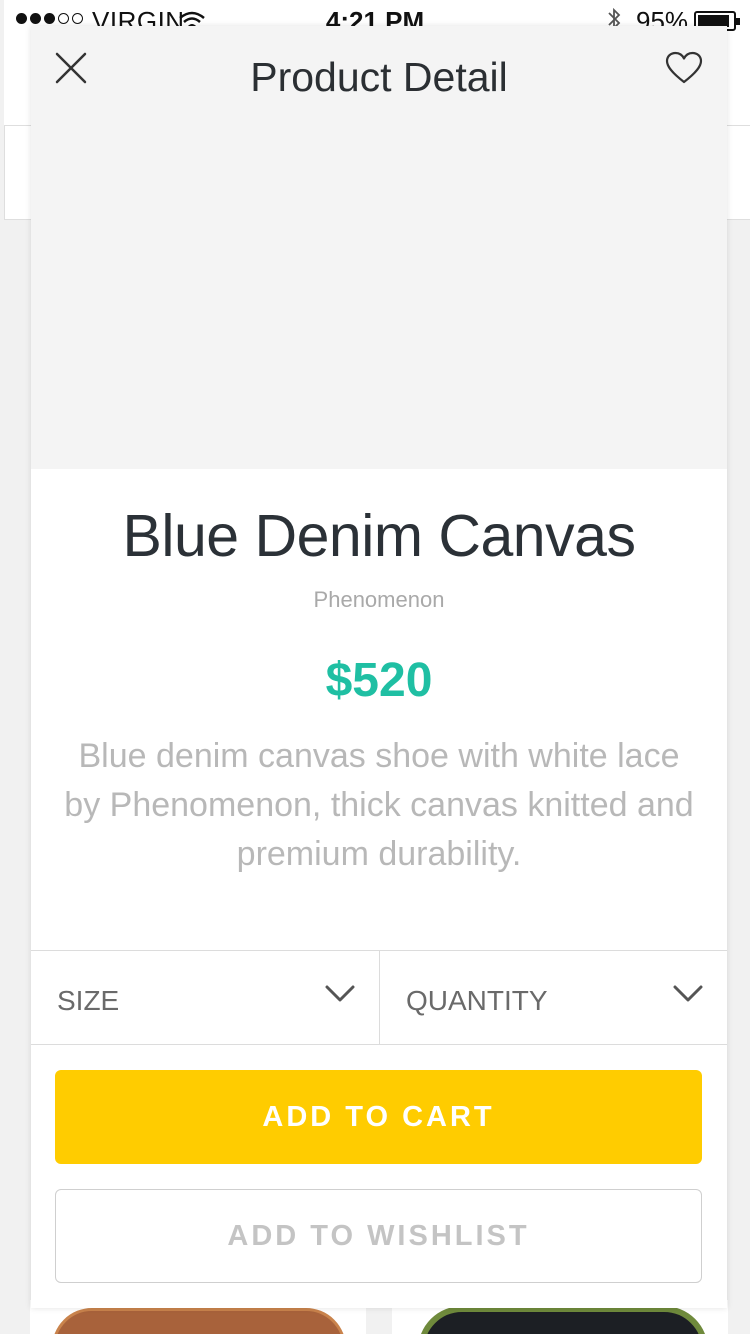 This screenshot has height=1334, width=750. I want to click on product-brand: Phenomenon, so click(379, 599).